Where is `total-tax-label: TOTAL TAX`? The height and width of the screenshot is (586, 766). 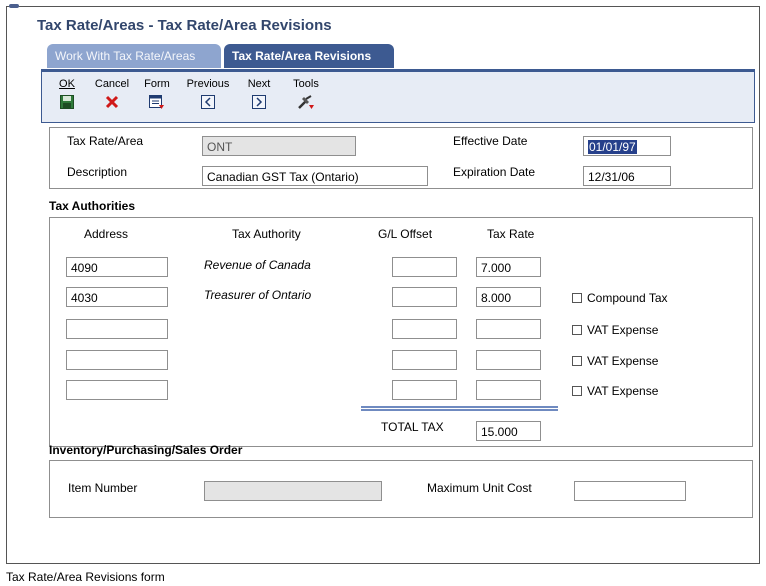
total-tax-label: TOTAL TAX is located at coordinates (412, 427).